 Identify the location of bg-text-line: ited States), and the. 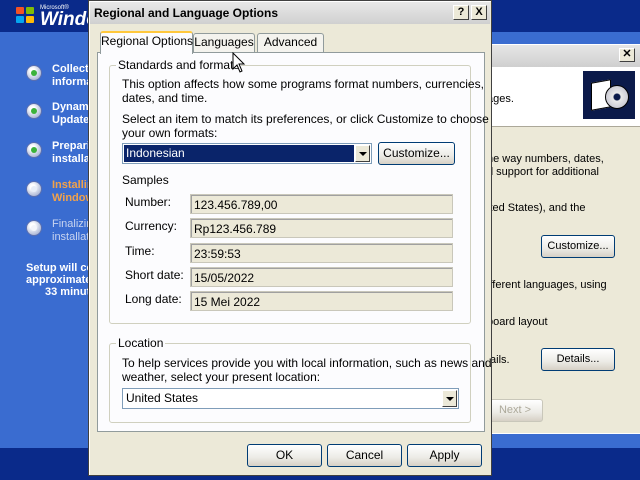
(536, 208).